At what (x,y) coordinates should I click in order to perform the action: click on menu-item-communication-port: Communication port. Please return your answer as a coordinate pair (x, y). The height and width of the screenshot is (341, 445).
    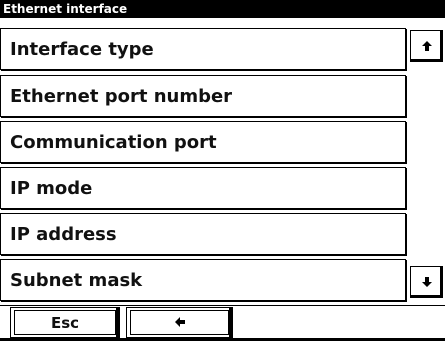
    Looking at the image, I should click on (203, 142).